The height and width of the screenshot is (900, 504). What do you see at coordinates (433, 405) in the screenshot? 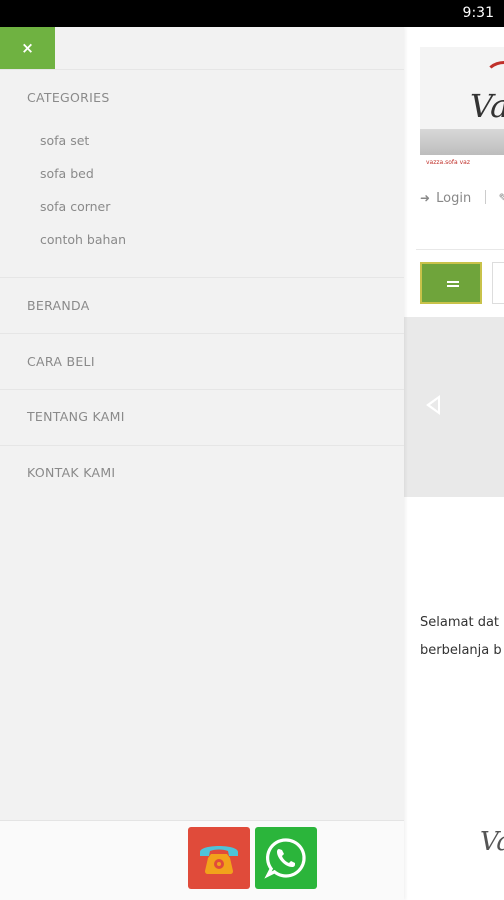
I see `slider-prev-icon` at bounding box center [433, 405].